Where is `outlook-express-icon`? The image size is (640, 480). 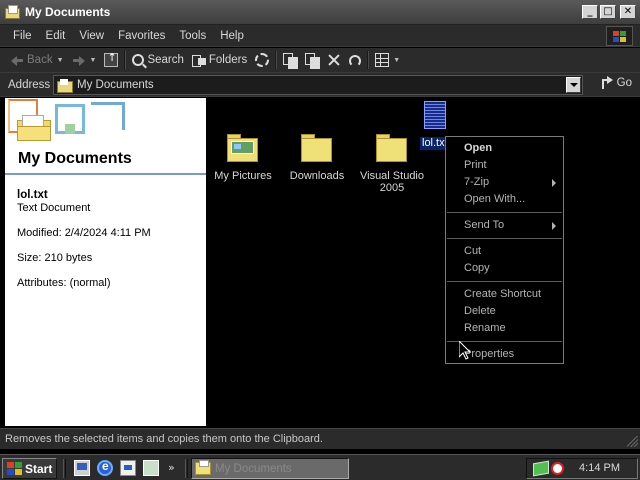 outlook-express-icon is located at coordinates (128, 468).